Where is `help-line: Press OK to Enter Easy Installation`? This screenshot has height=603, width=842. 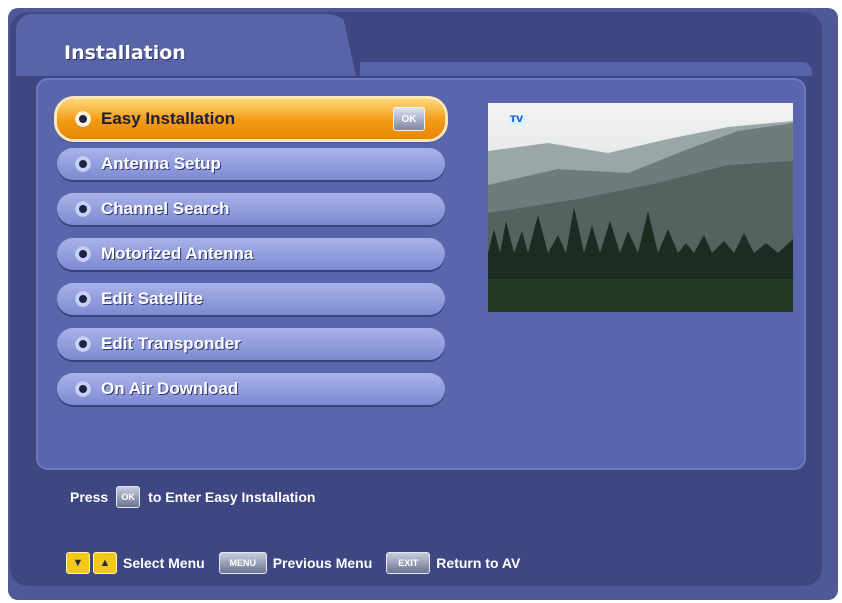 help-line: Press OK to Enter Easy Installation is located at coordinates (192, 497).